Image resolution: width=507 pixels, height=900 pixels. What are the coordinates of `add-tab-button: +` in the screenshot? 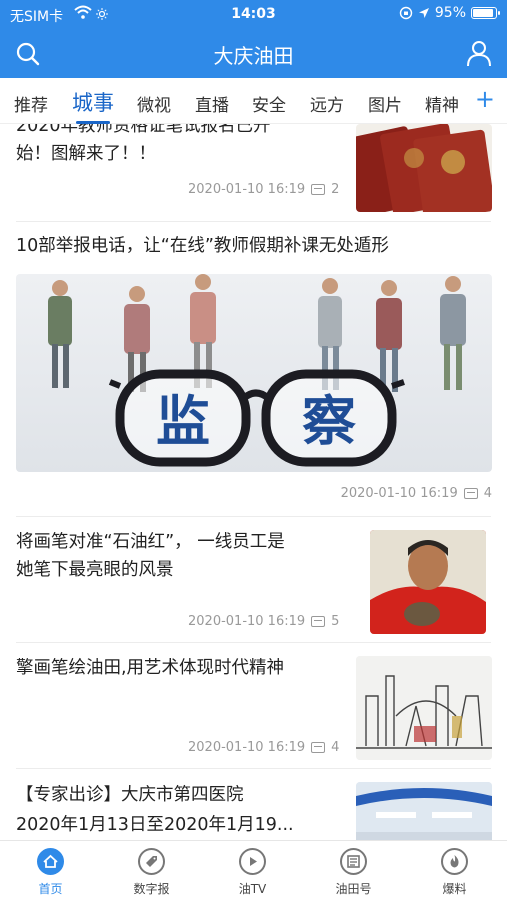 It's located at (485, 99).